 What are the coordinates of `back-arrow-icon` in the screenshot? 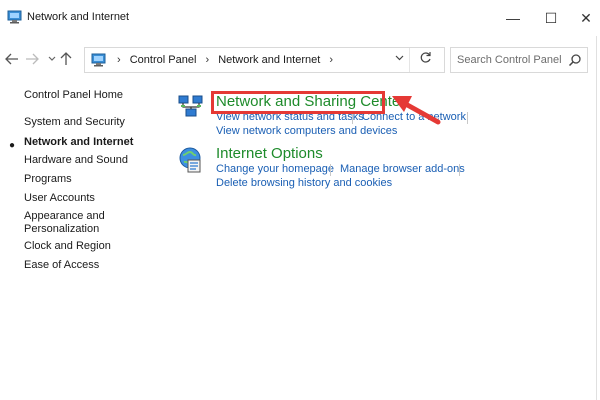 It's located at (11, 59).